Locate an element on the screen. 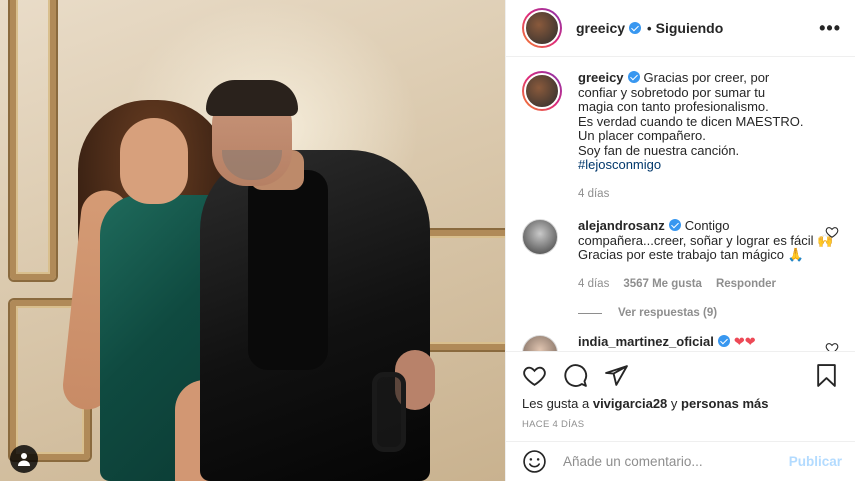  comment-username: alejandrosanz is located at coordinates (621, 225).